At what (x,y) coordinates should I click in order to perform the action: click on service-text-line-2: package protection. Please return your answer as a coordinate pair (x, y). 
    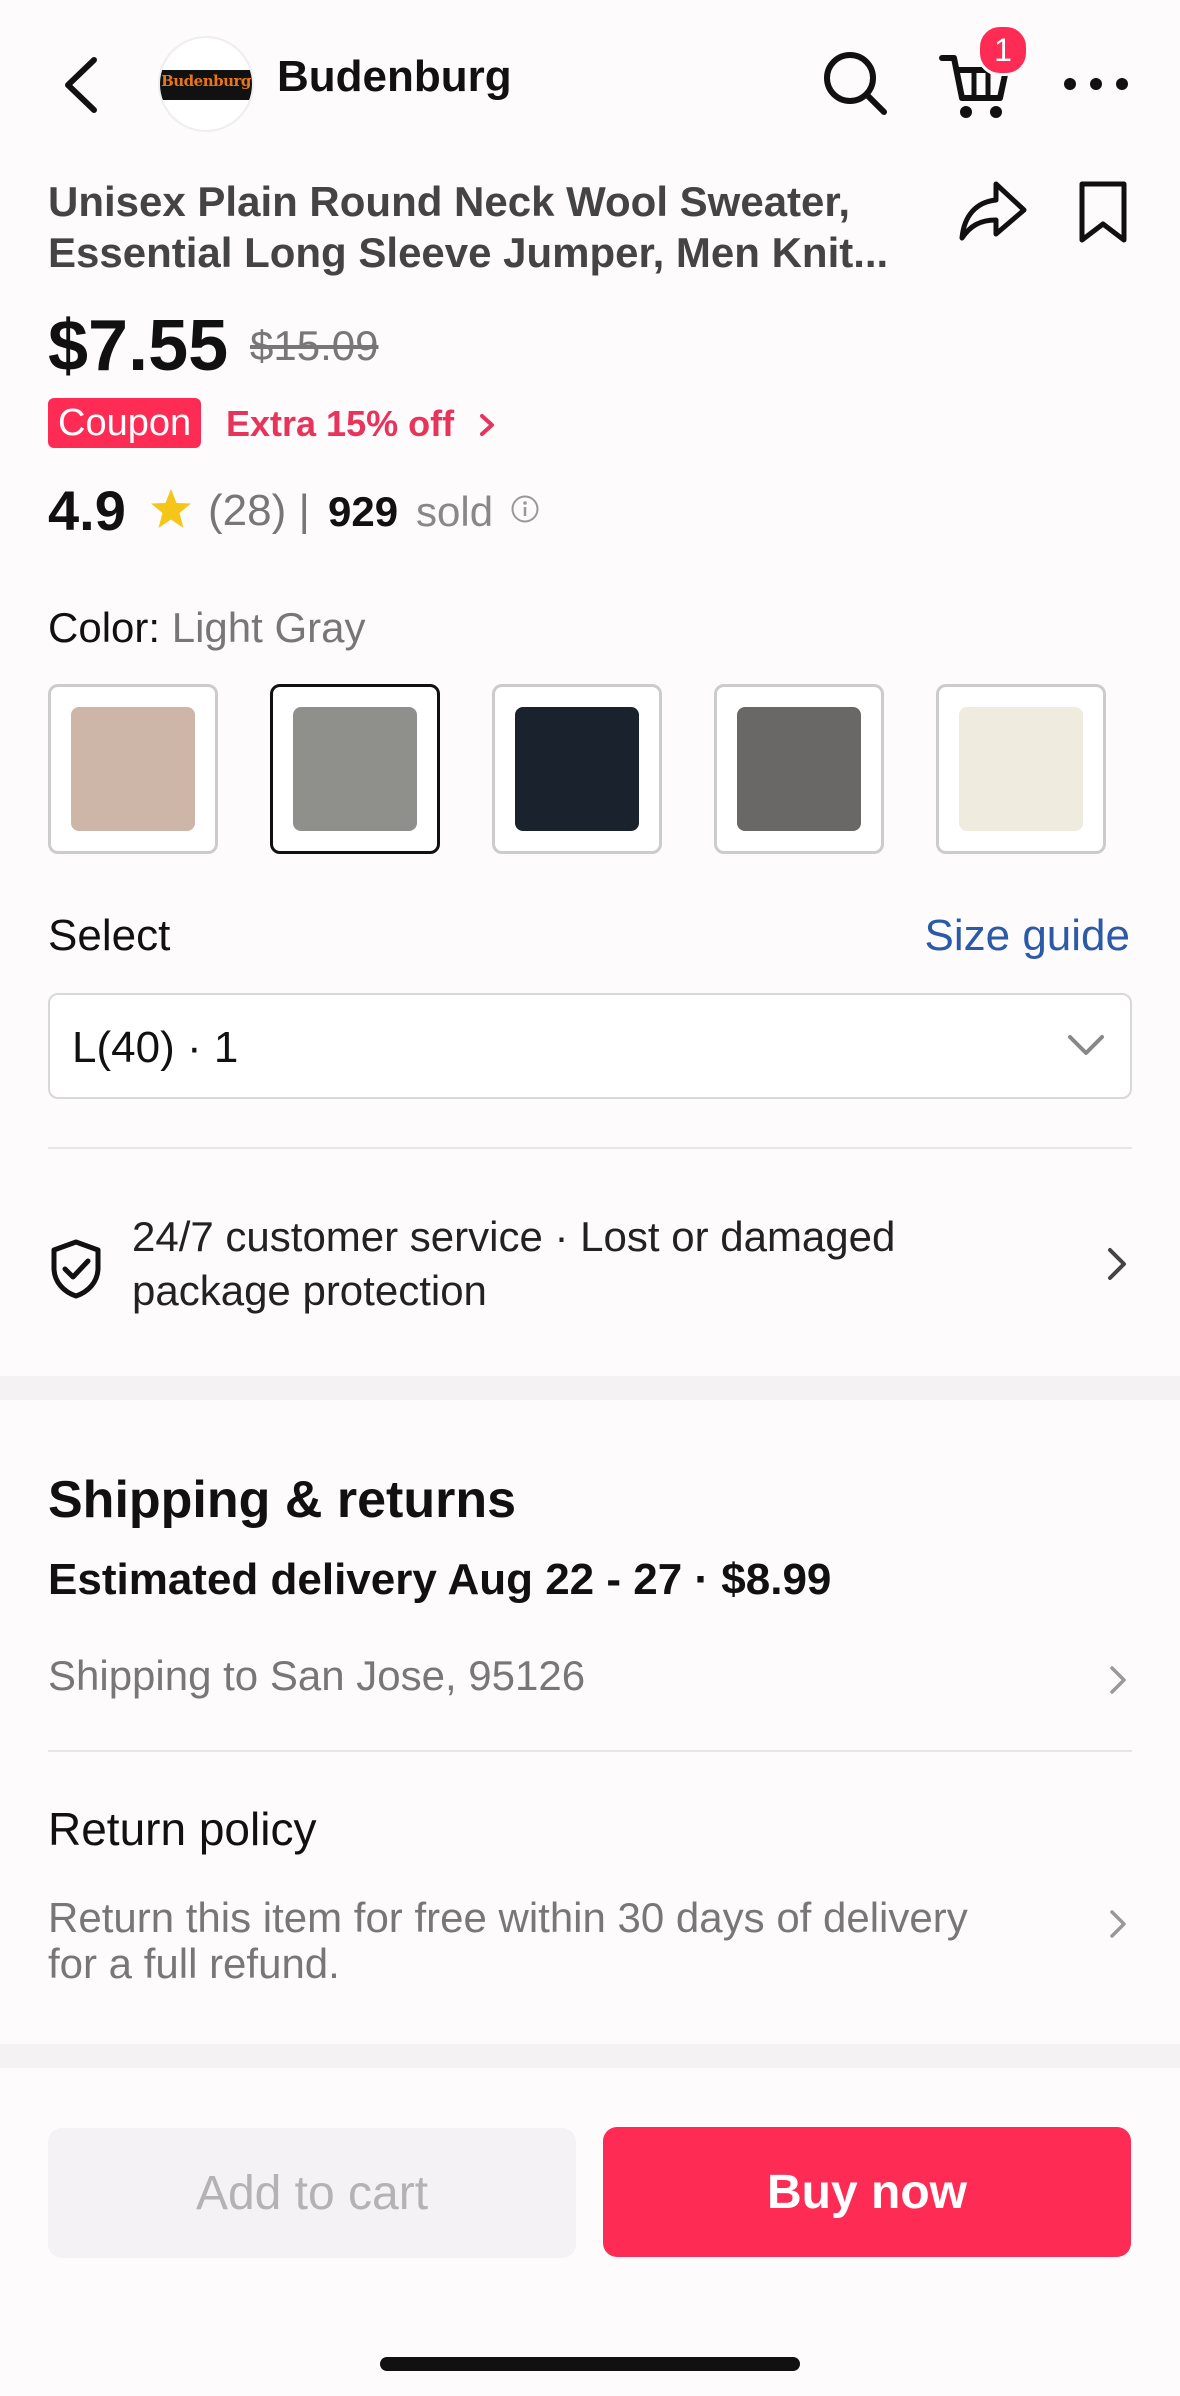
    Looking at the image, I should click on (309, 1290).